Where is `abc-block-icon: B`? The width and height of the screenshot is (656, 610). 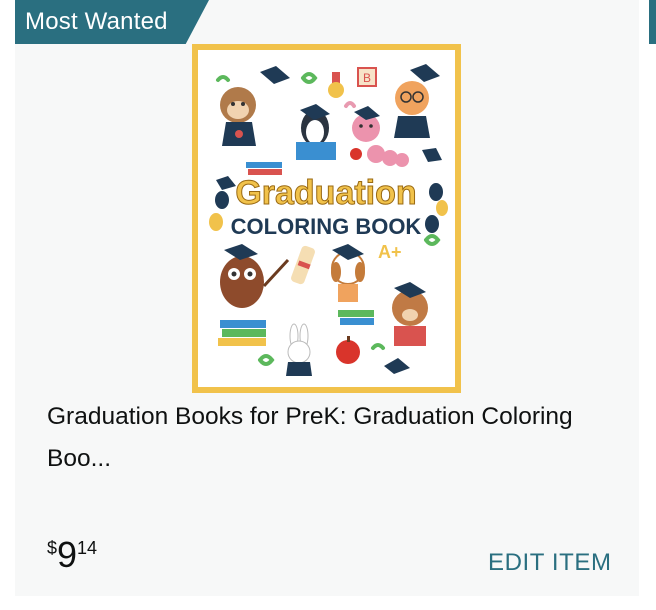 abc-block-icon: B is located at coordinates (367, 77).